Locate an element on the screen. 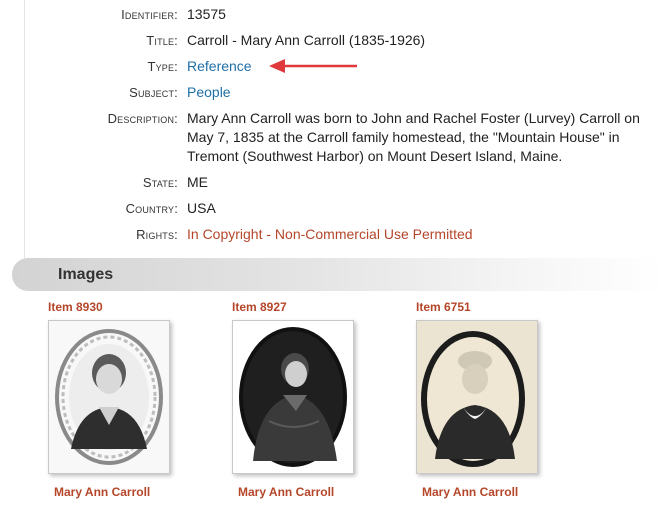  item-number-link: Item 8930 is located at coordinates (118, 307).